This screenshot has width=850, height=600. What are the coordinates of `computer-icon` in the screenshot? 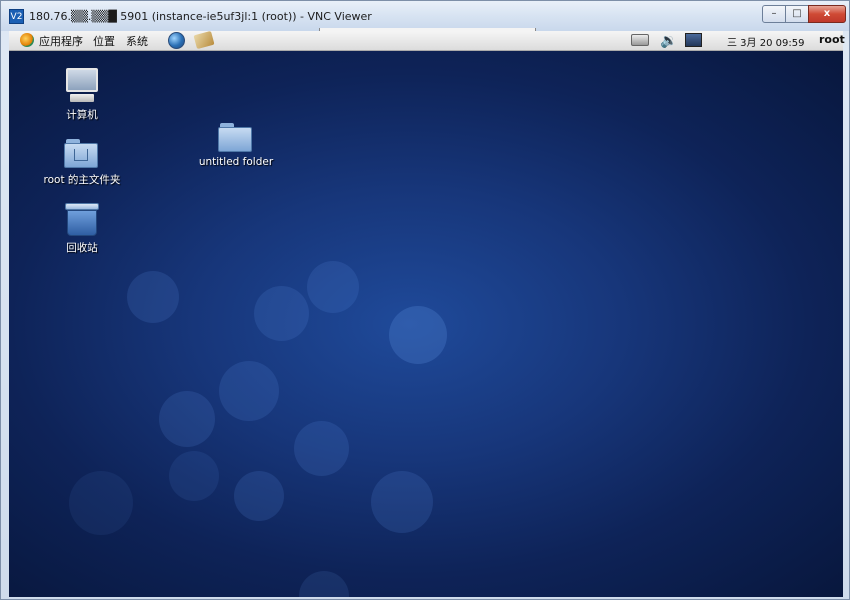 It's located at (82, 86).